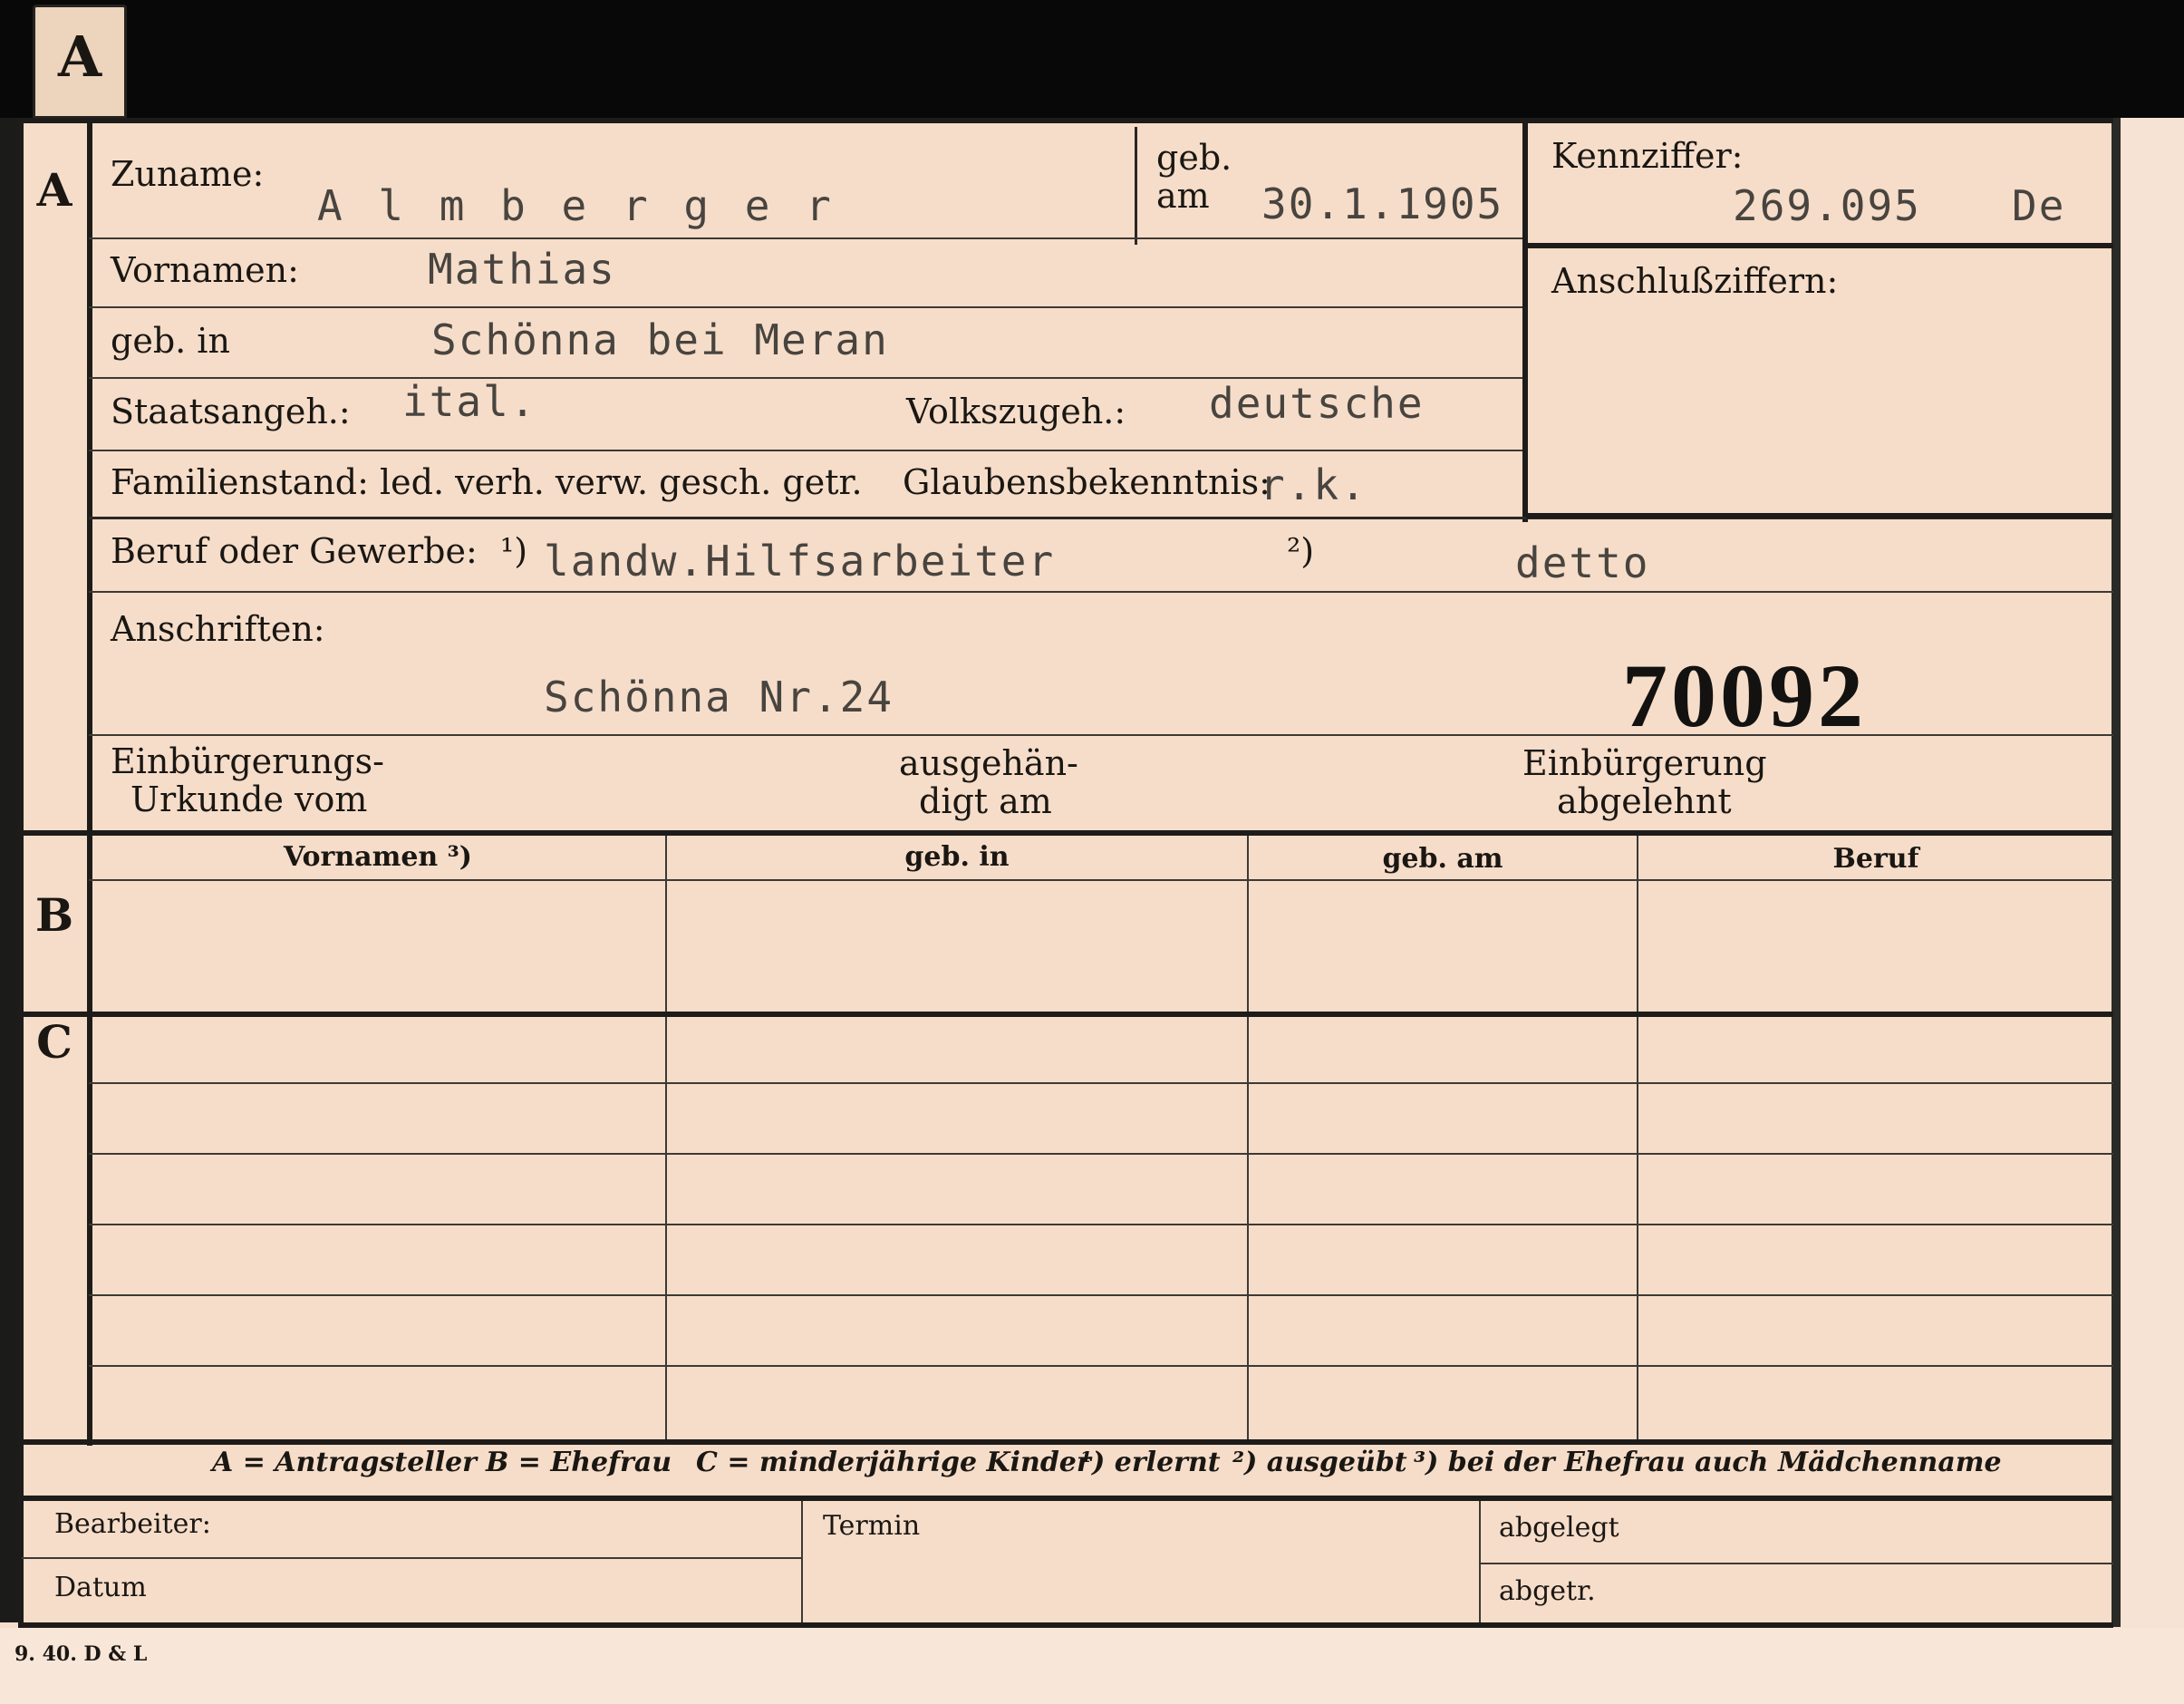 The image size is (2184, 1704). Describe the element at coordinates (1583, 562) in the screenshot. I see `occupation-value2: detto` at that location.